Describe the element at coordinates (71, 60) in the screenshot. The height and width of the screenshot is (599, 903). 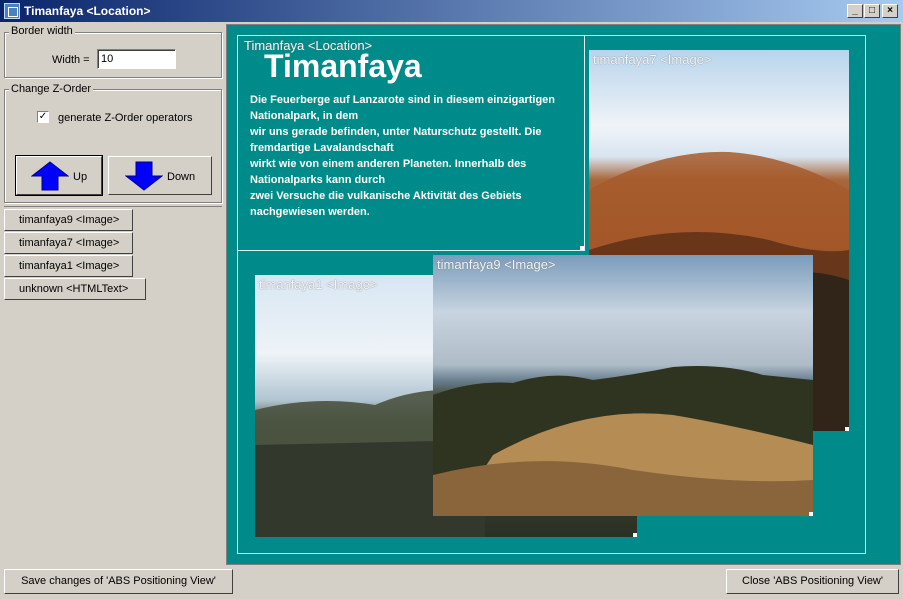
I see `width-label: Width =` at that location.